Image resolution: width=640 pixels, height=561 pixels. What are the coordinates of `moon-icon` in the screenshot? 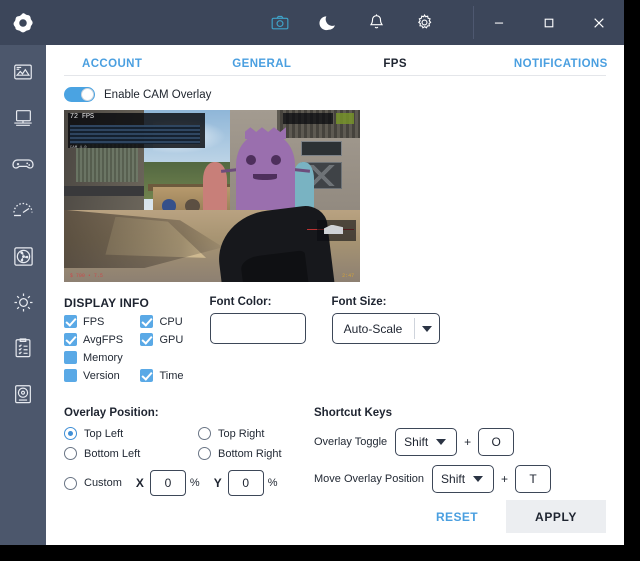 It's located at (326, 23).